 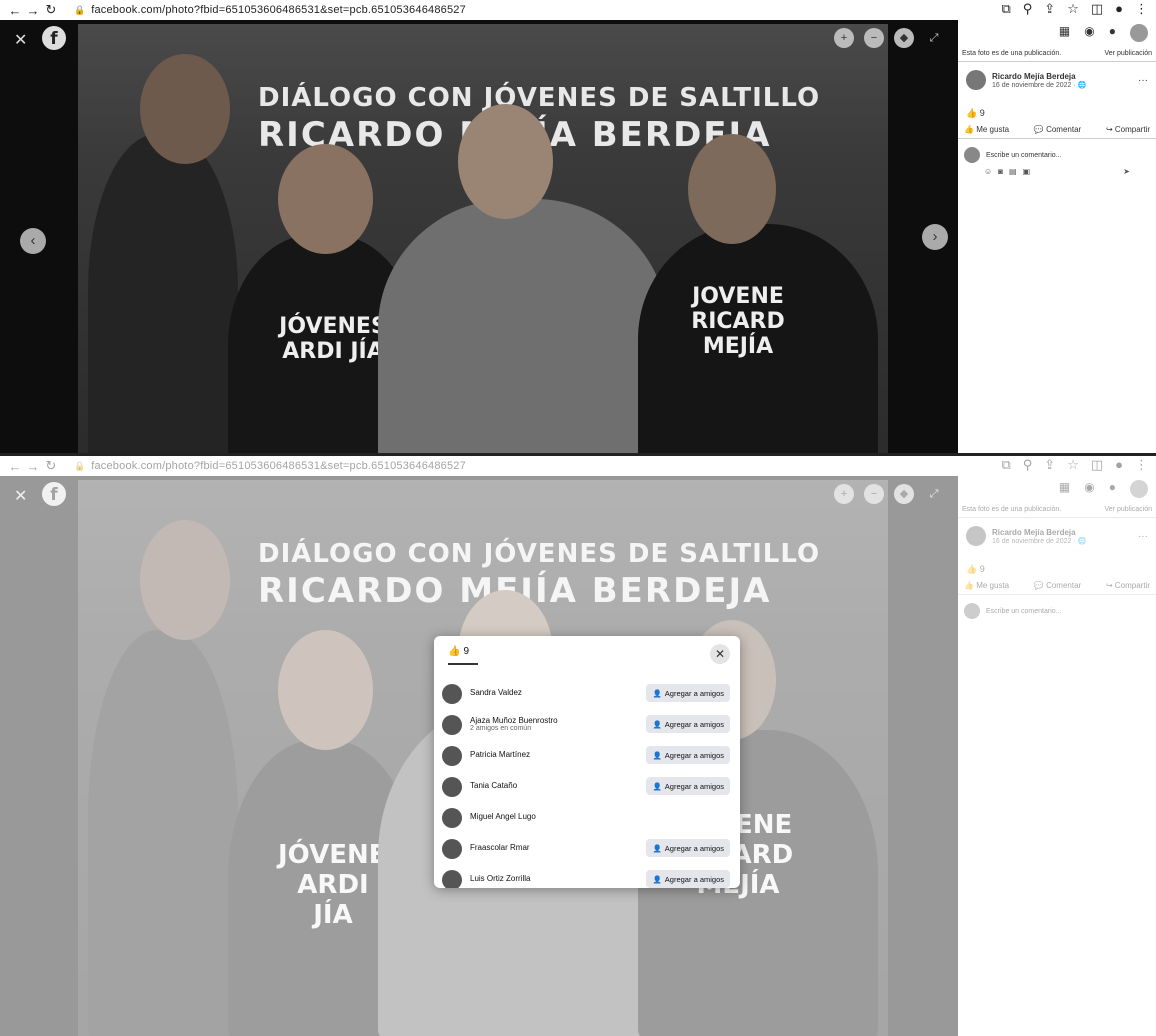 What do you see at coordinates (1013, 171) in the screenshot?
I see `gif-icon: ▤` at bounding box center [1013, 171].